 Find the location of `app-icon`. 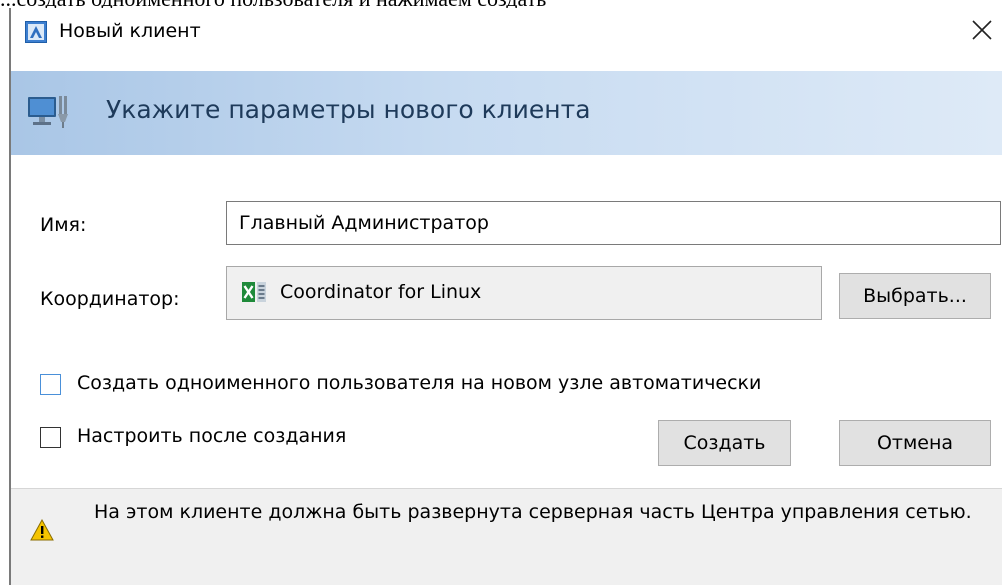

app-icon is located at coordinates (36, 32).